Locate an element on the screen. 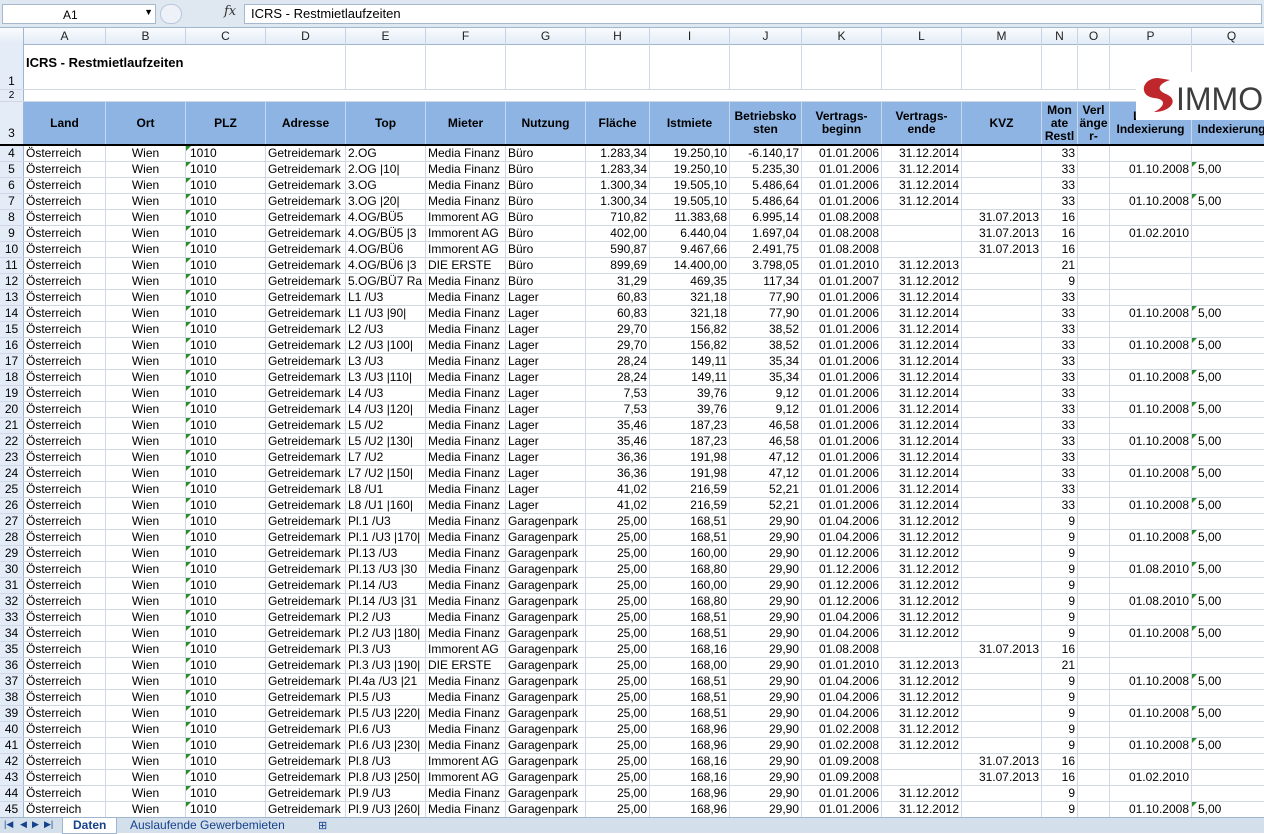 This screenshot has width=1264, height=834. cell: 216,59 is located at coordinates (690, 489).